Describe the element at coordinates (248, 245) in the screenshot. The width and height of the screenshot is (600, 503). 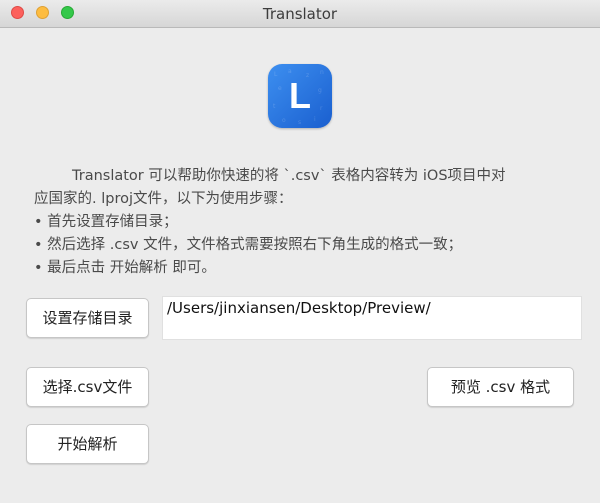
I see `description-step: • 然后选择 .csv 文件，文件格式需要按照右下角生成的格式一致；` at that location.